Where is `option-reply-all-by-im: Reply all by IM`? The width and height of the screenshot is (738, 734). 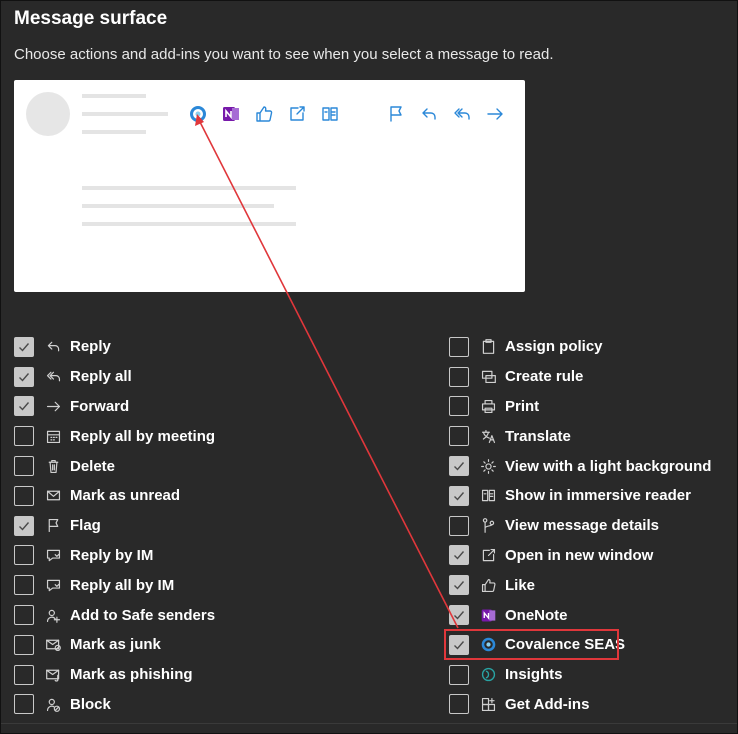
option-reply-all-by-im: Reply all by IM is located at coordinates (114, 585).